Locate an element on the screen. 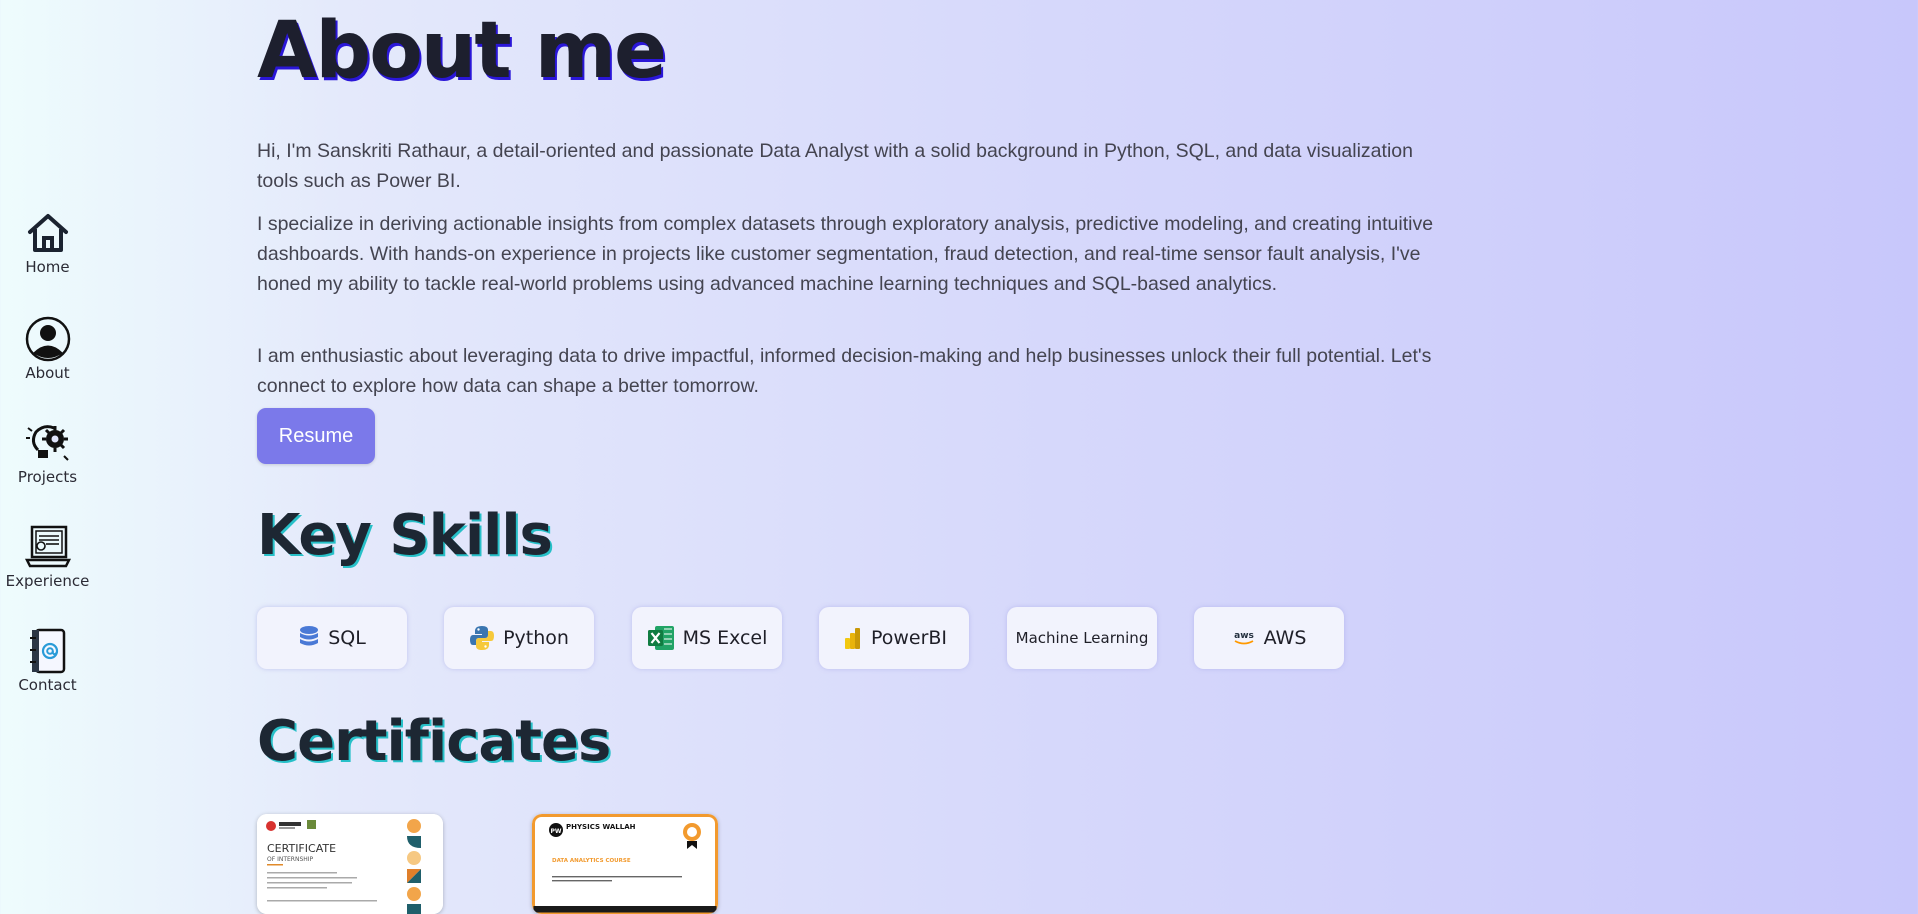  nav-contact: Contact is located at coordinates (47, 661).